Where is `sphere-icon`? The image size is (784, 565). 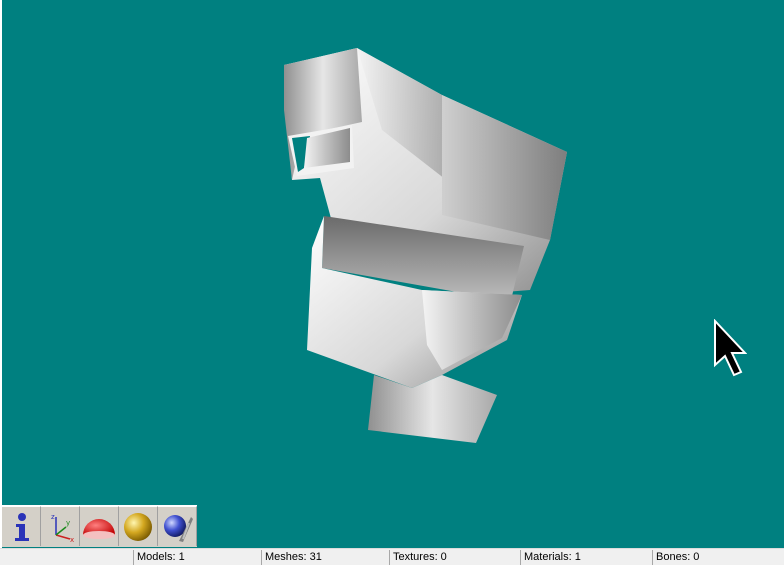 sphere-icon is located at coordinates (138, 526).